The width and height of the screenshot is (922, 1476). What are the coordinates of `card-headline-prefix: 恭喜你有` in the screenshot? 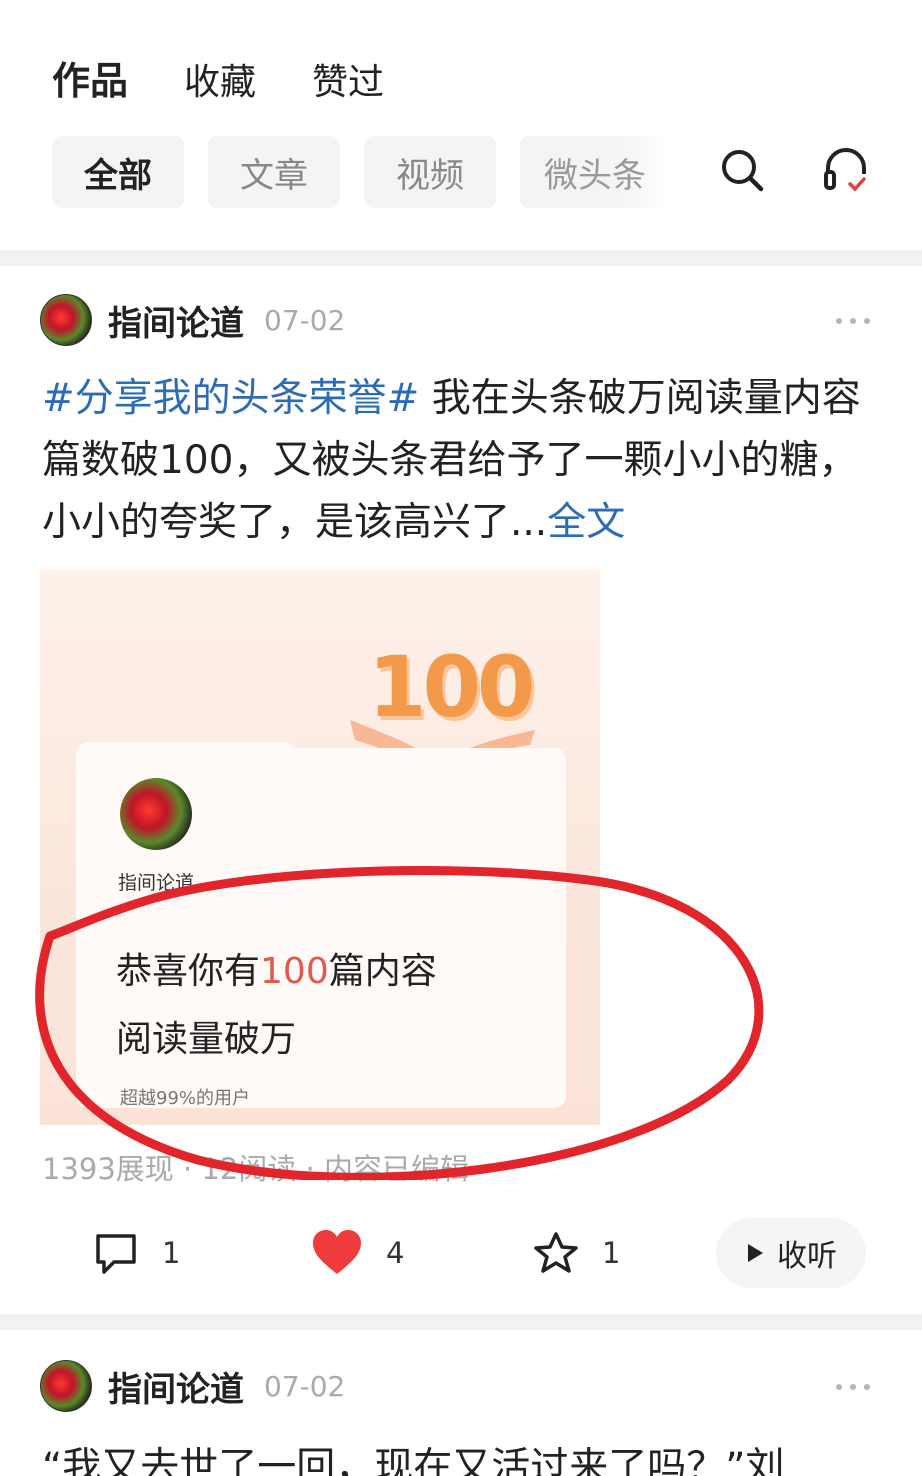 It's located at (188, 971).